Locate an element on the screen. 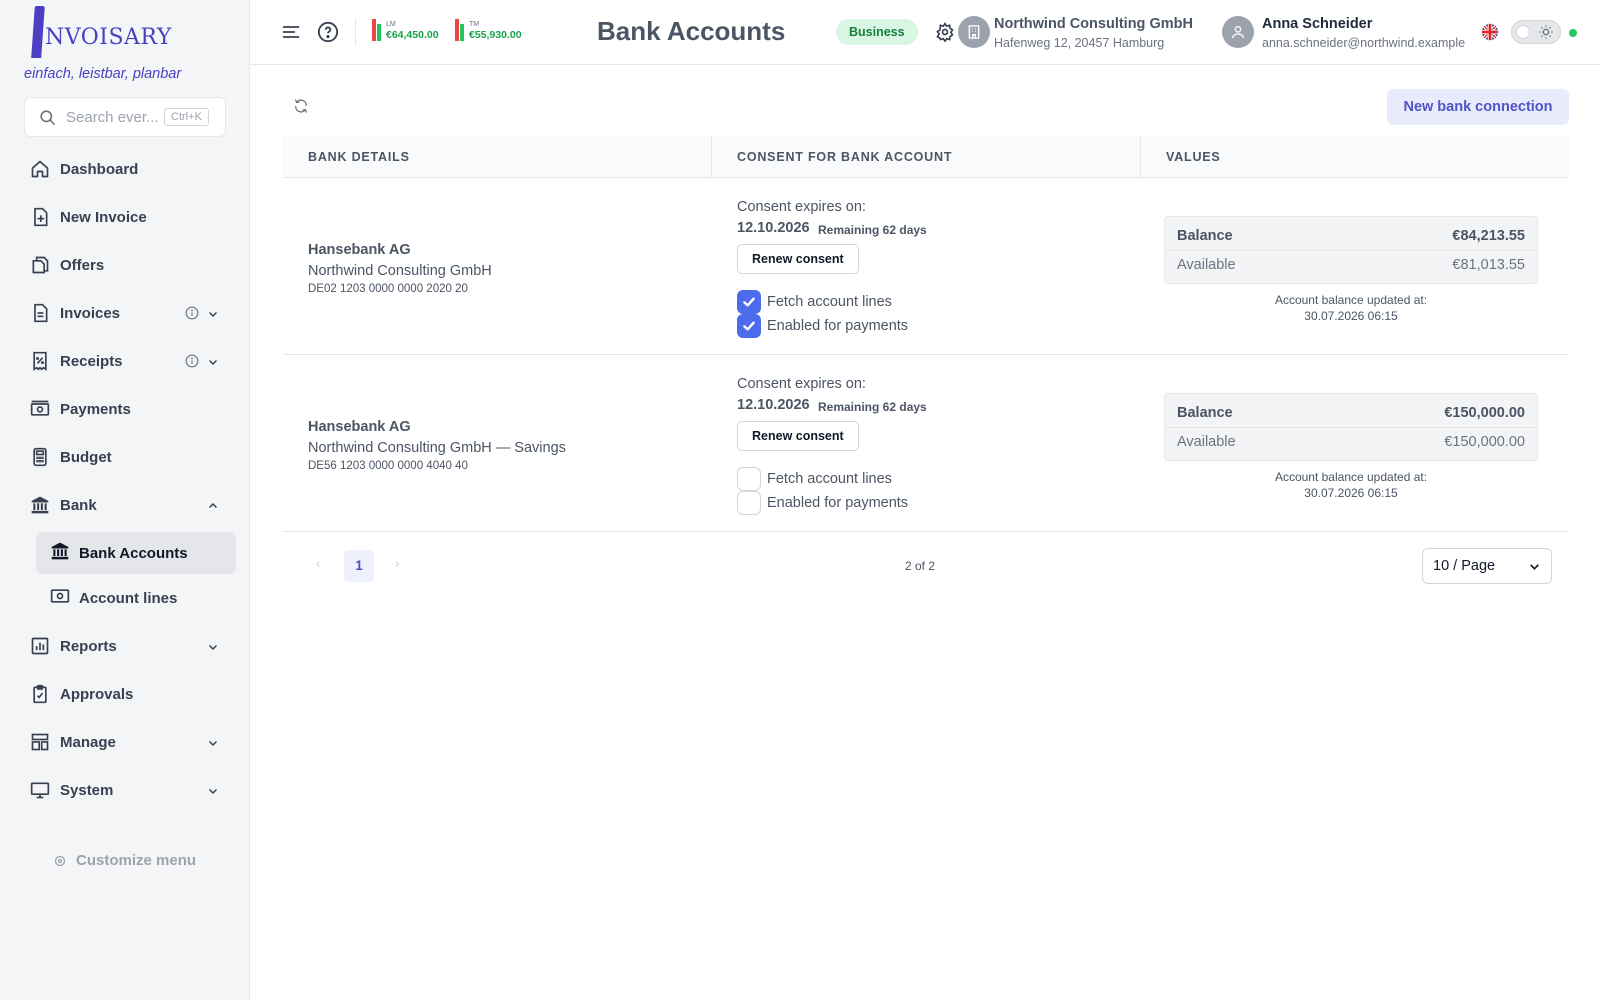 The image size is (1600, 1000). sidebar-item-label: Offers is located at coordinates (82, 265).